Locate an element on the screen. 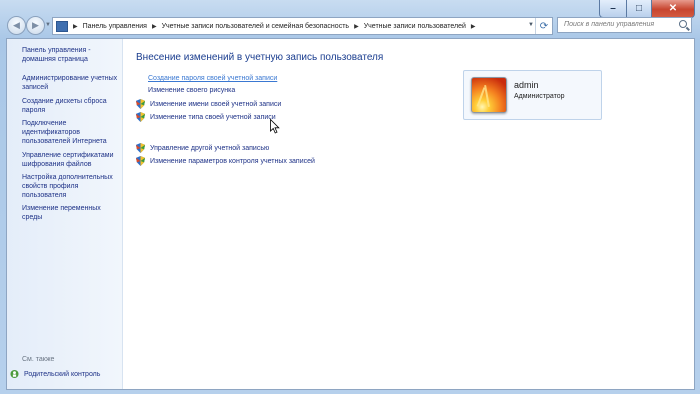 This screenshot has width=700, height=394. task-label: Создание пароля своей учетной записи is located at coordinates (213, 78).